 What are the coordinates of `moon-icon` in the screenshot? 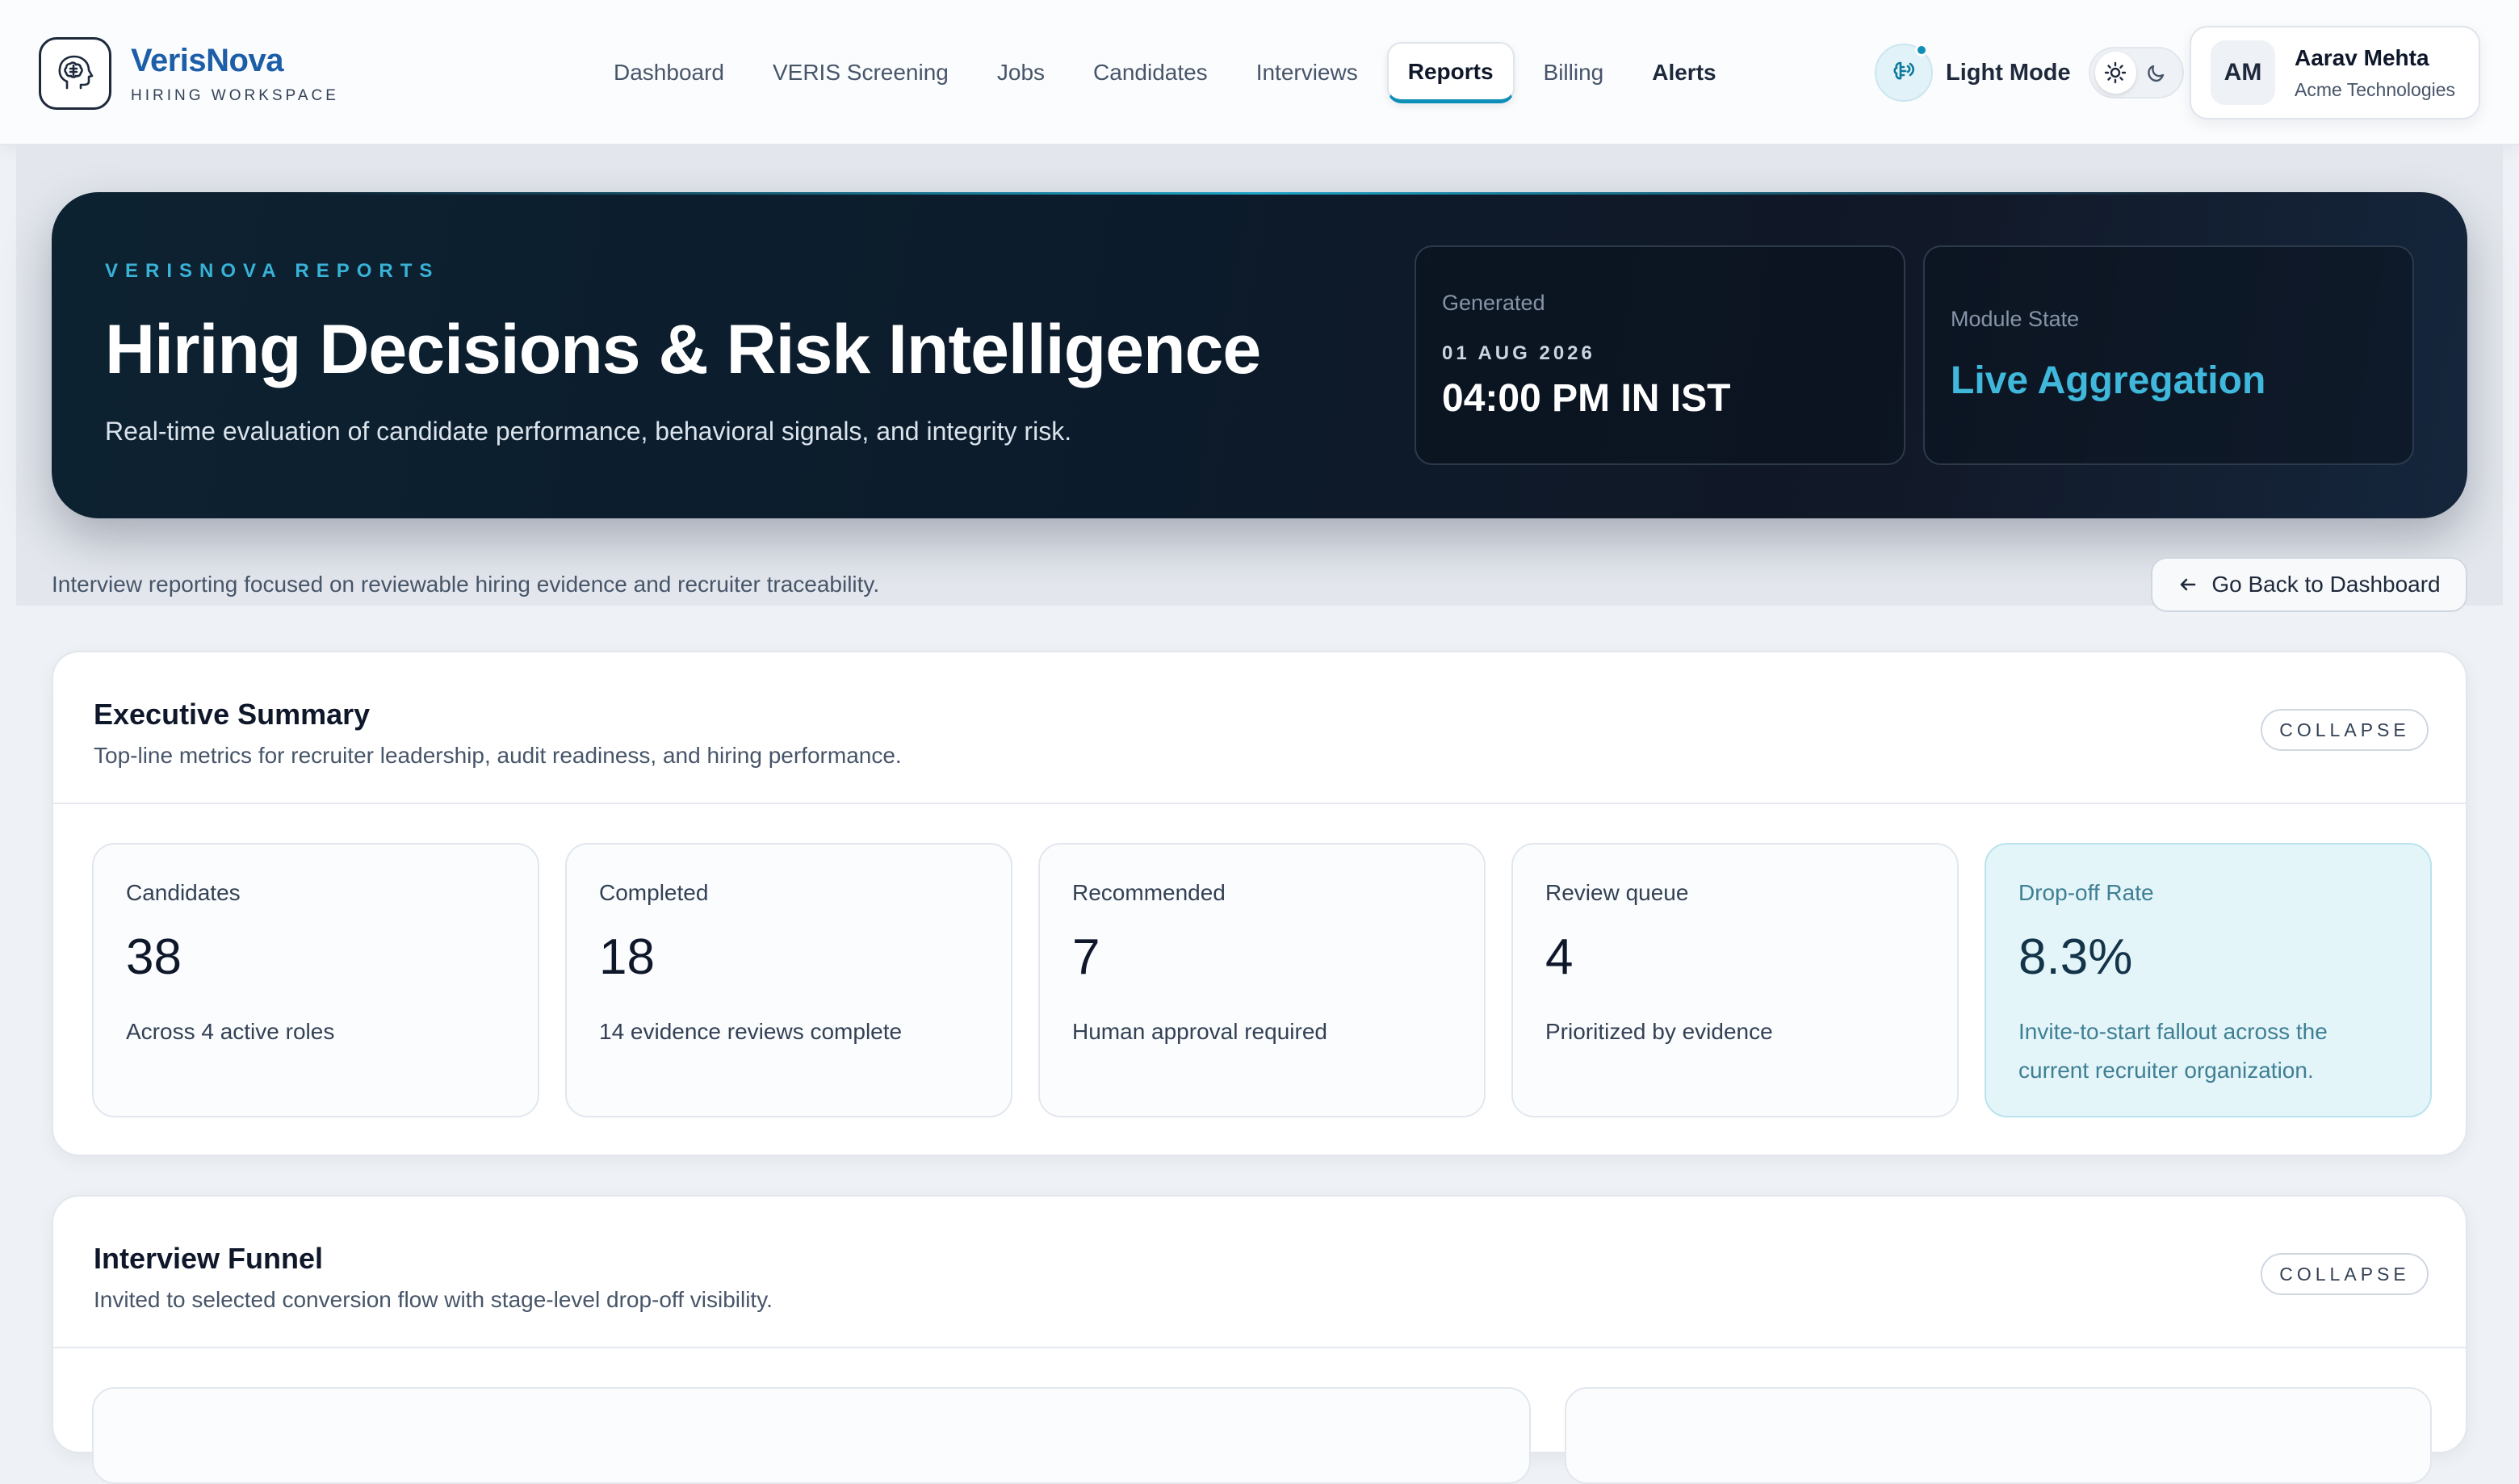 It's located at (2156, 73).